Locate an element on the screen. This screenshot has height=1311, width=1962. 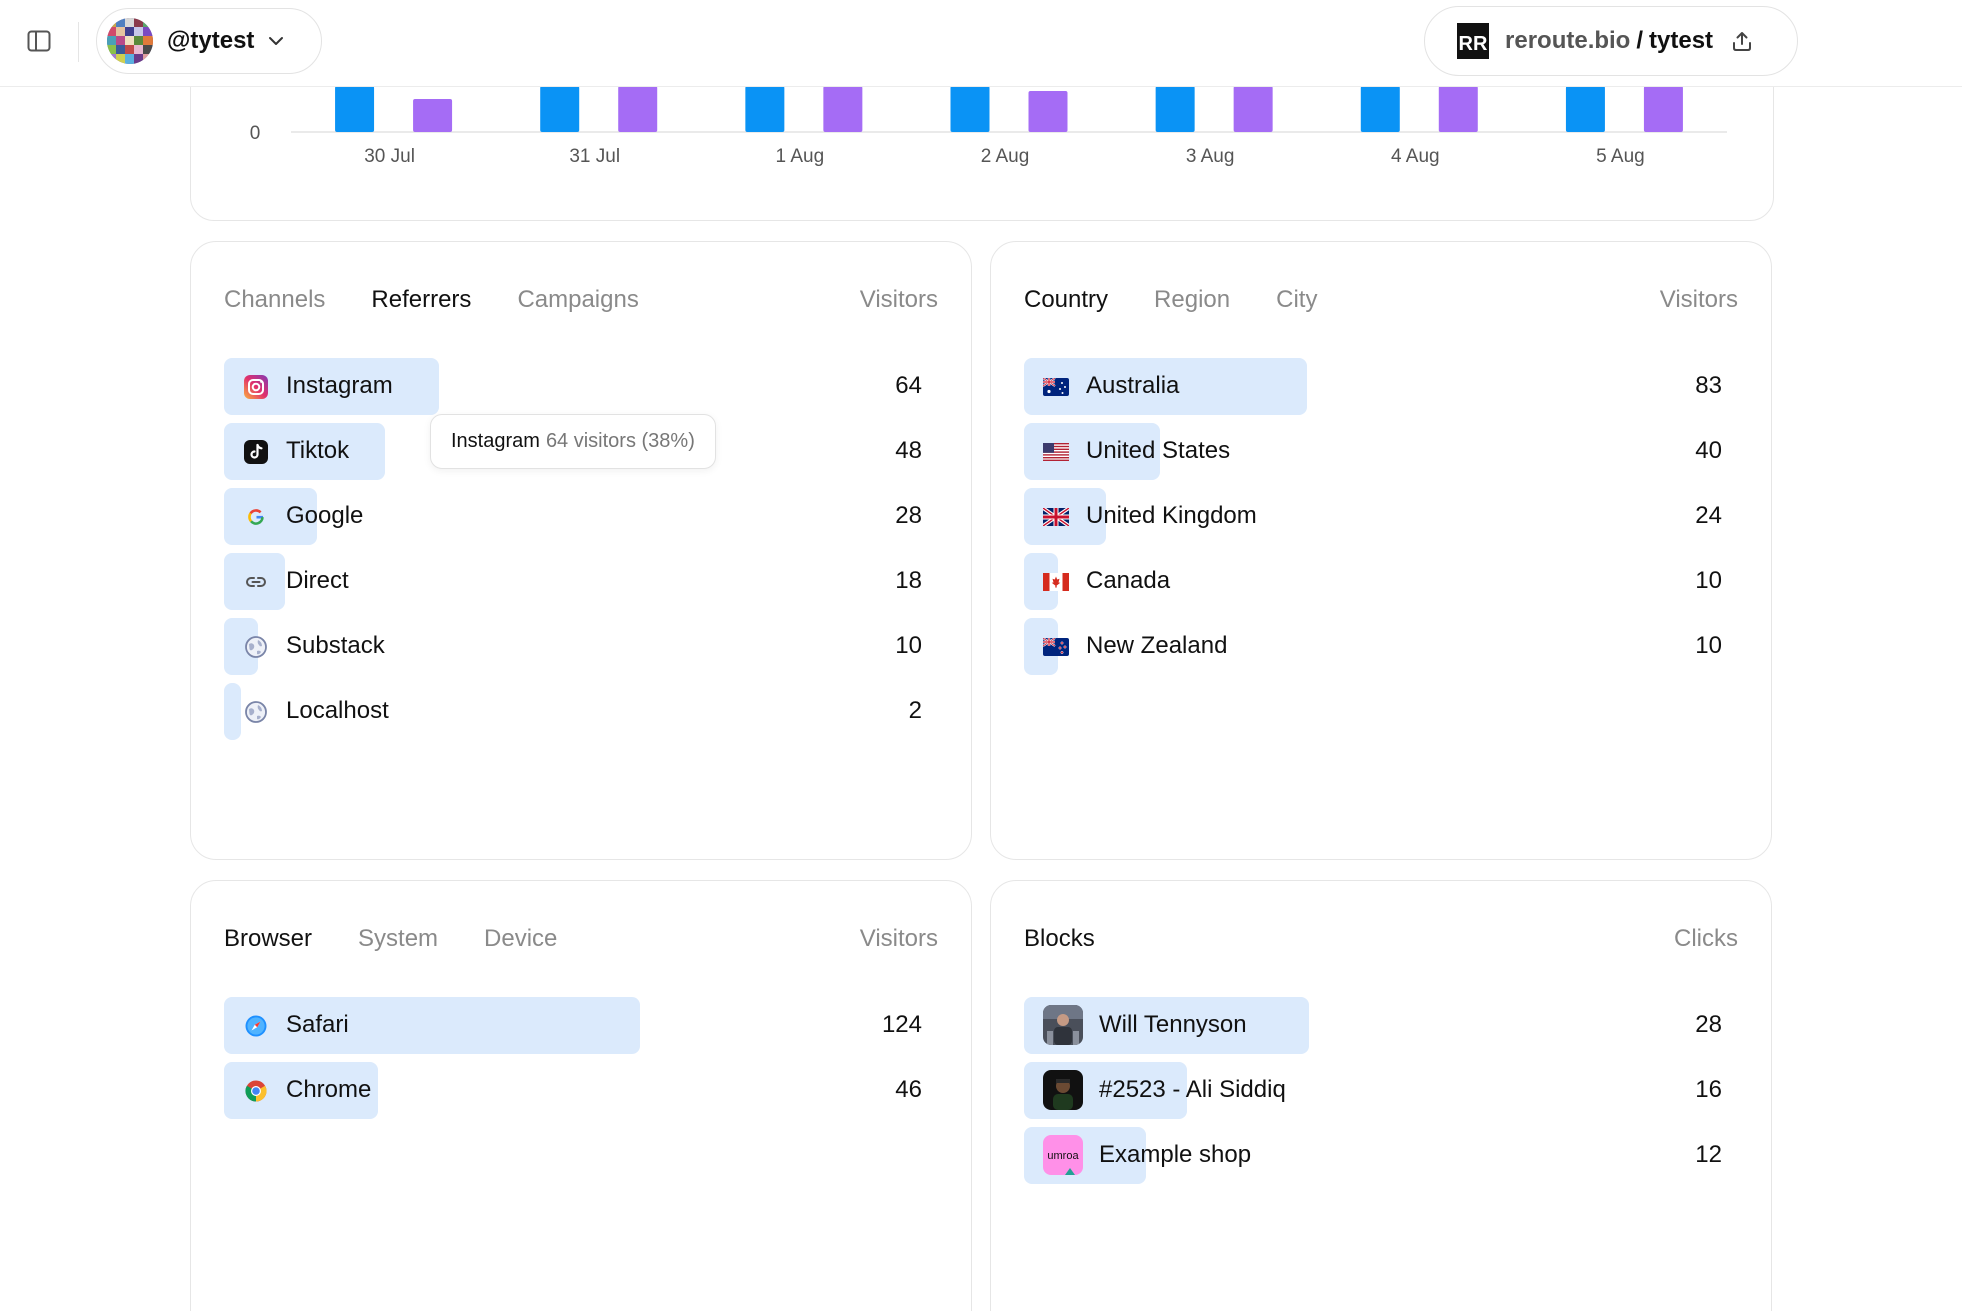
share-icon is located at coordinates (1742, 41).